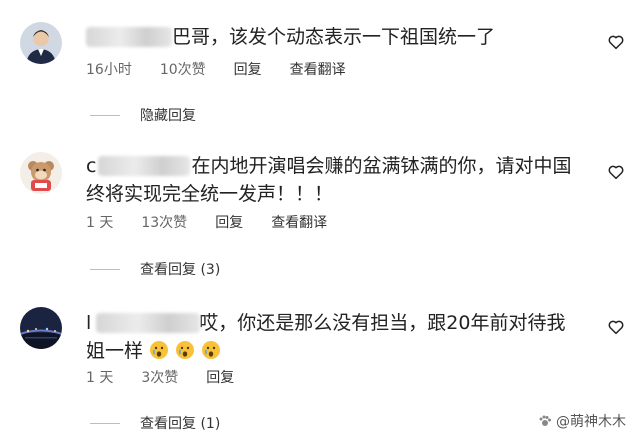  I want to click on like-count: 13次赞, so click(164, 222).